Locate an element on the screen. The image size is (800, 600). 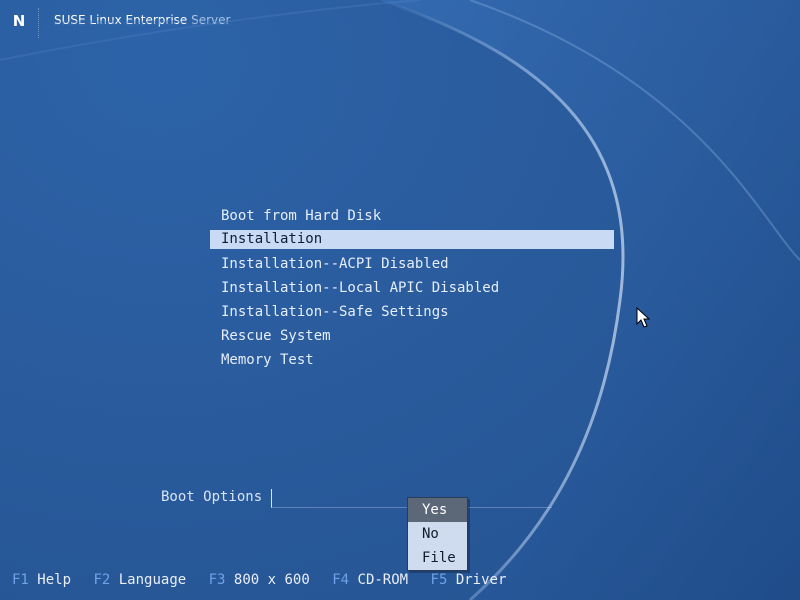
menu-item-installation: Installation is located at coordinates (412, 239).